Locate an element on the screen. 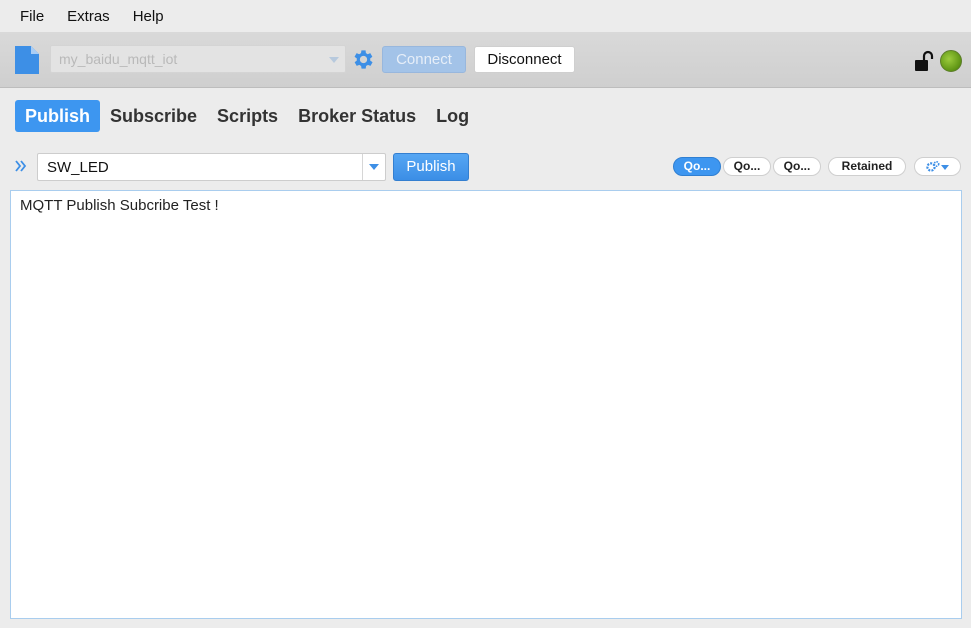 This screenshot has width=971, height=628. gear-icon is located at coordinates (363, 59).